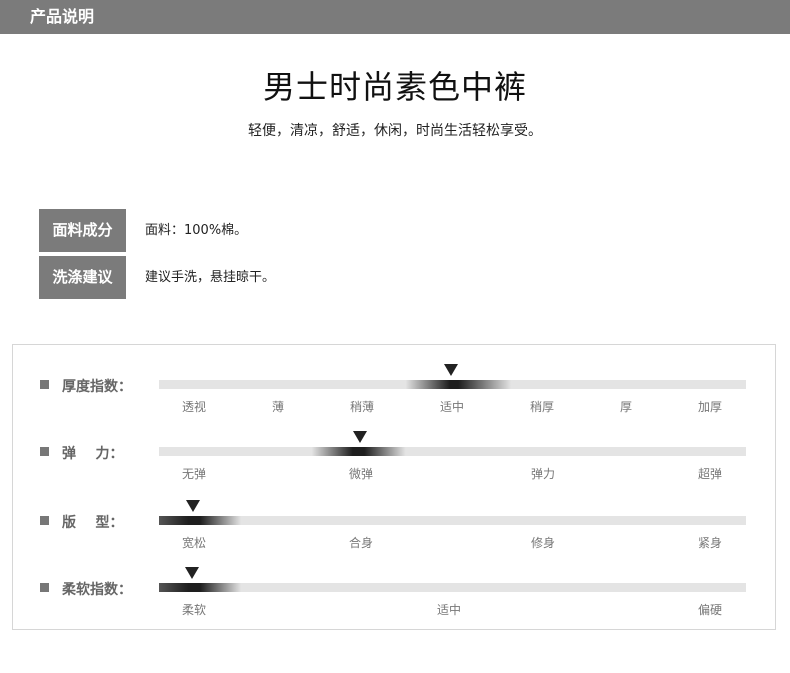  What do you see at coordinates (394, 87) in the screenshot?
I see `product-title: 男士时尚素色中裤` at bounding box center [394, 87].